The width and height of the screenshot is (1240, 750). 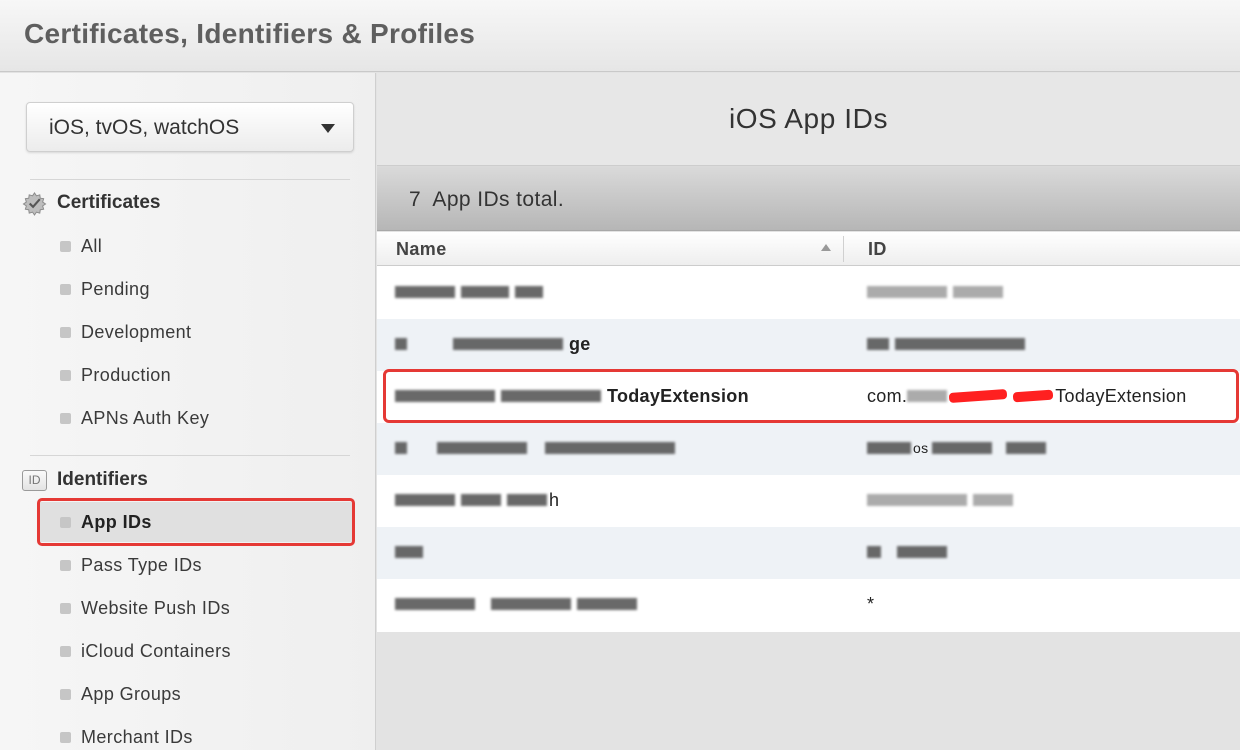 What do you see at coordinates (156, 650) in the screenshot?
I see `sidebar-item-label: iCloud Containers` at bounding box center [156, 650].